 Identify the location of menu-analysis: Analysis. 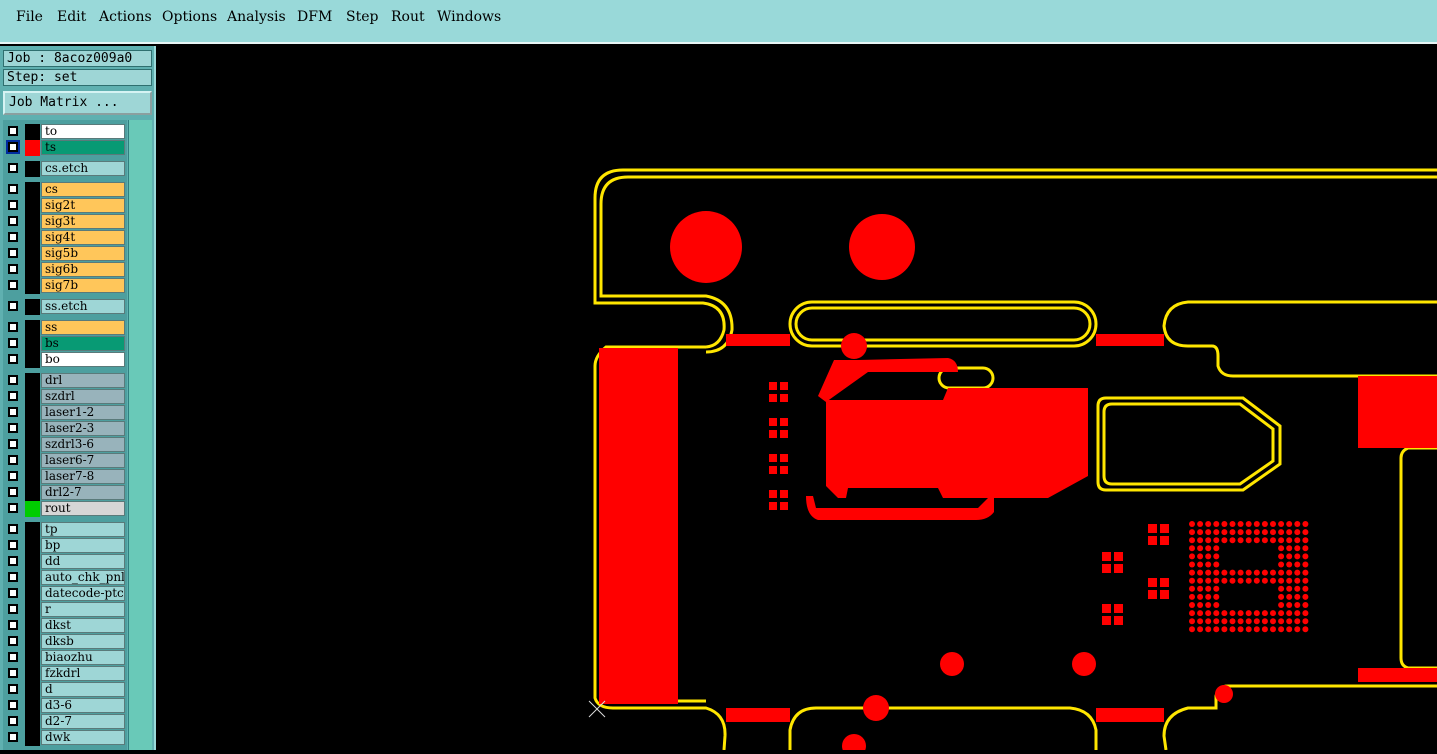
(256, 17).